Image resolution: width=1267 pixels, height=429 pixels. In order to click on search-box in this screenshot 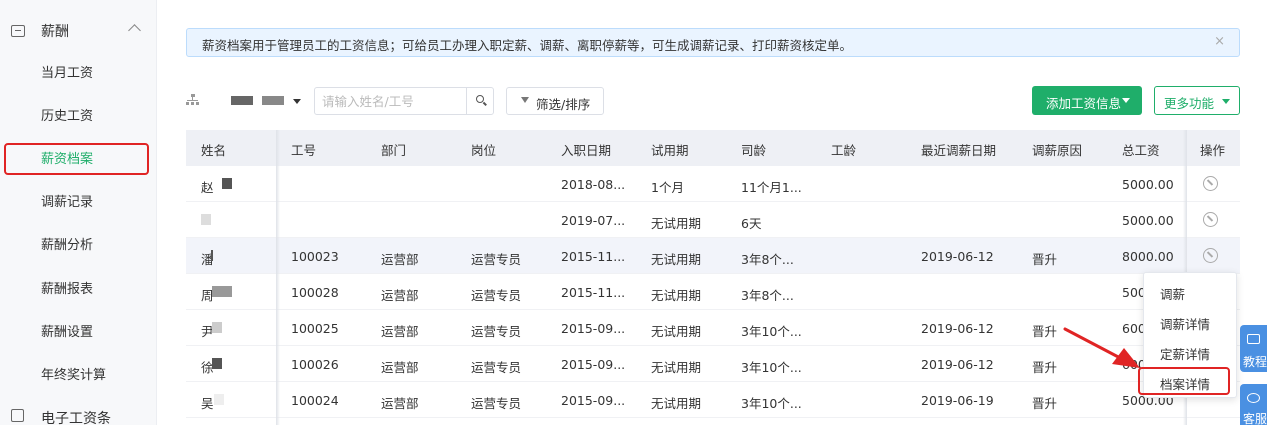, I will do `click(404, 101)`.